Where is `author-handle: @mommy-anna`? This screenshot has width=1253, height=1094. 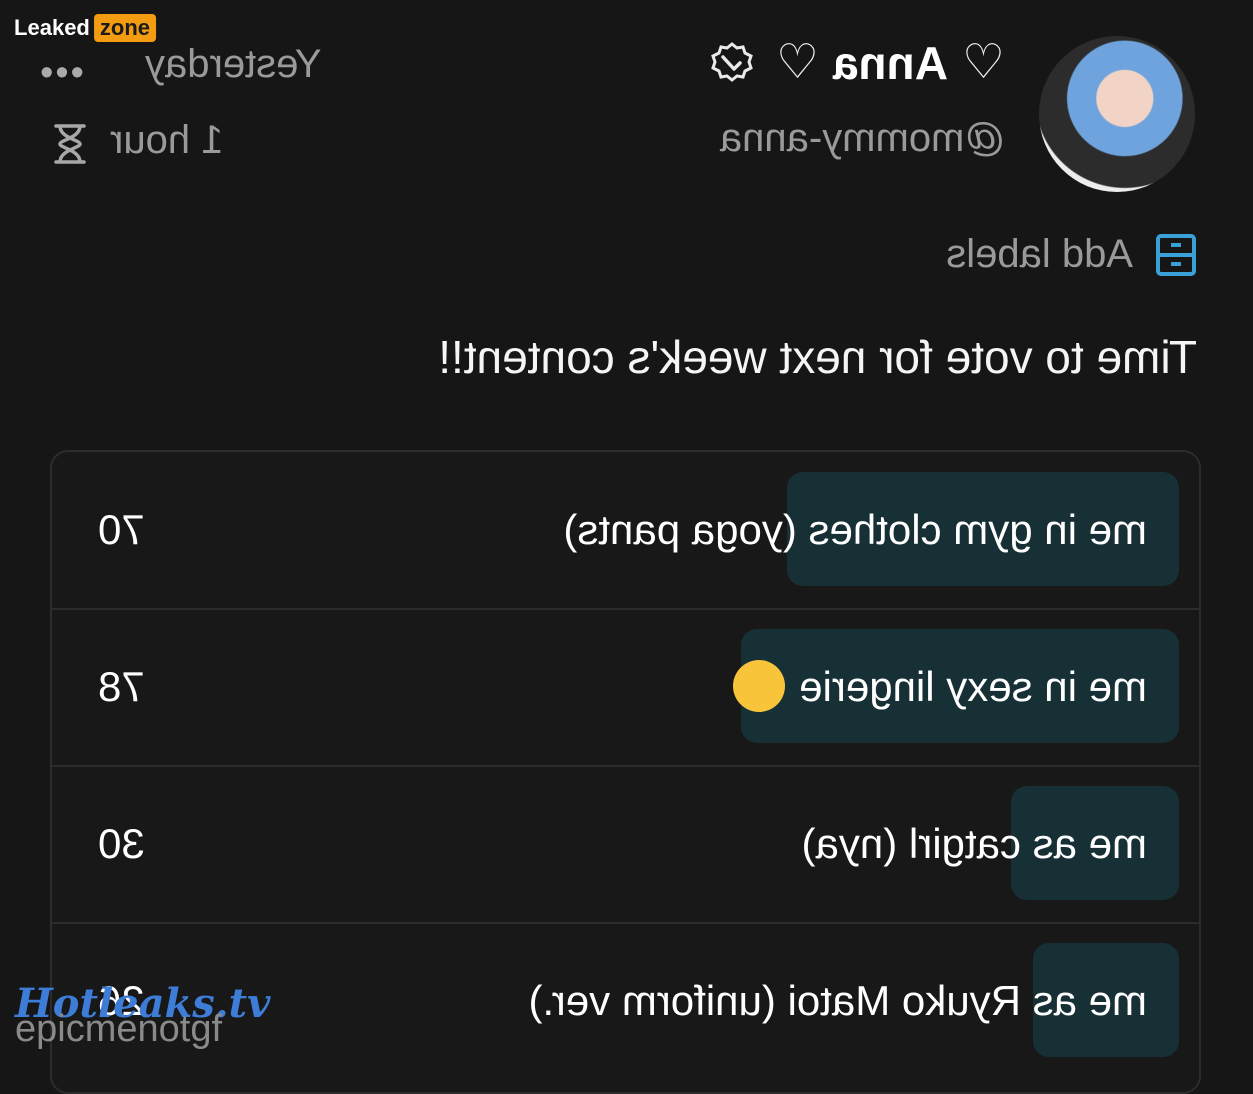
author-handle: @mommy-anna is located at coordinates (862, 138).